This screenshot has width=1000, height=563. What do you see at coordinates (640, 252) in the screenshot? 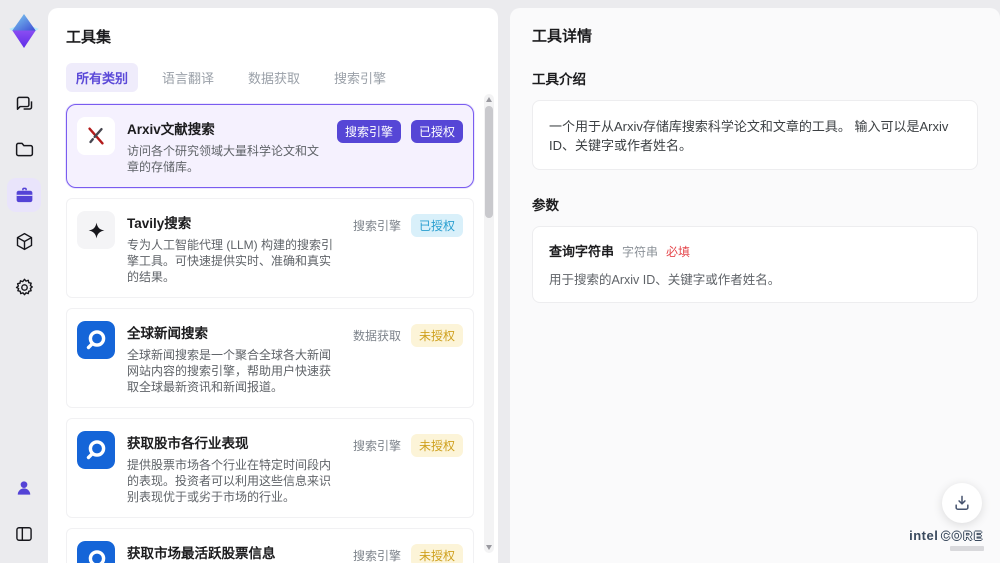
I see `param-type: 字符串` at bounding box center [640, 252].